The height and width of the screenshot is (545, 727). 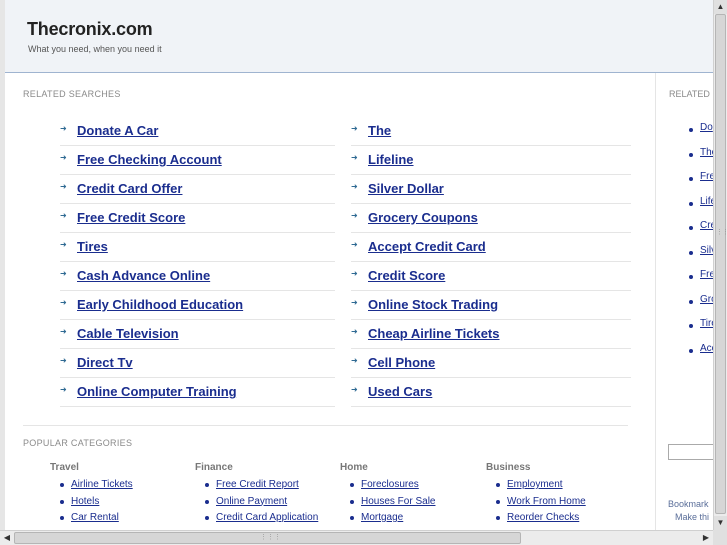 I want to click on category-link: Employment, so click(x=535, y=484).